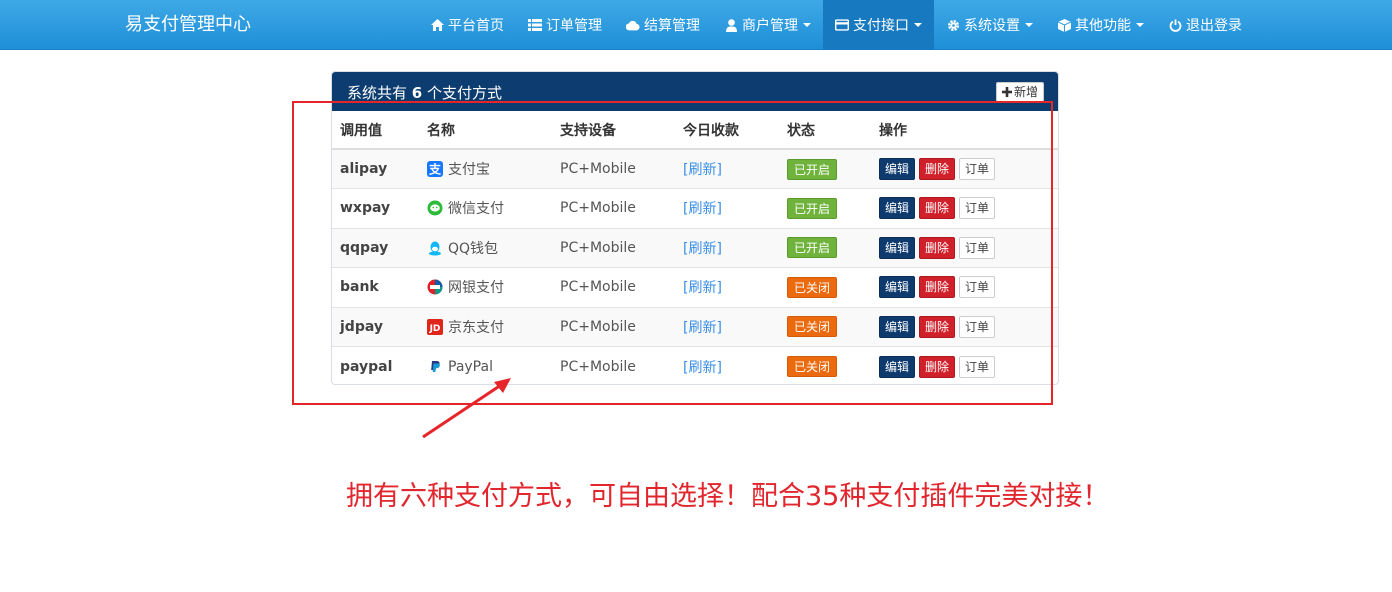 Image resolution: width=1392 pixels, height=592 pixels. I want to click on nav-item-system-settings: 系统设置, so click(989, 25).